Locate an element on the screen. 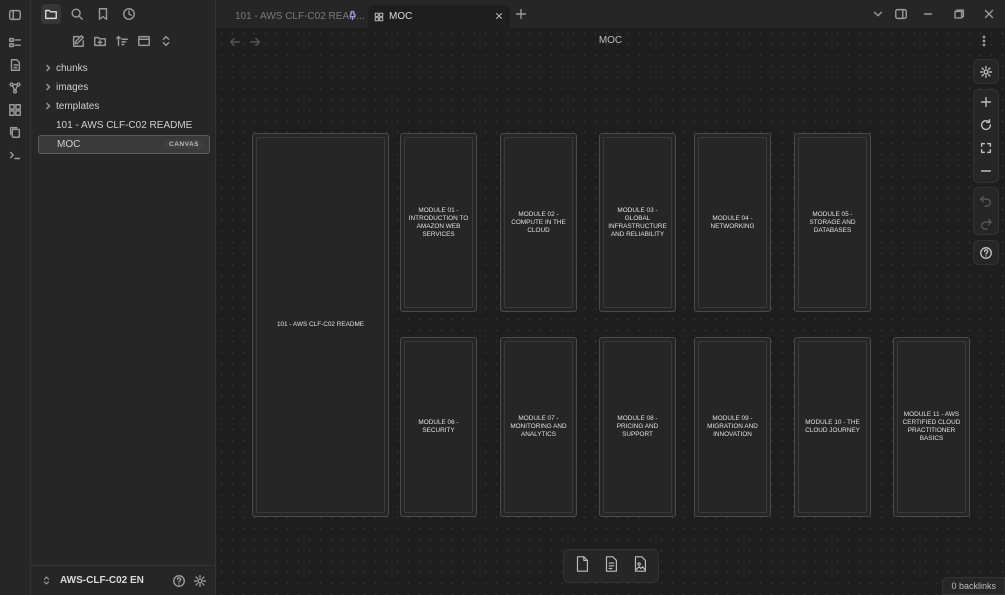  node-label: MODULE 07 - MONITORING AND ANALYTICS is located at coordinates (538, 426).